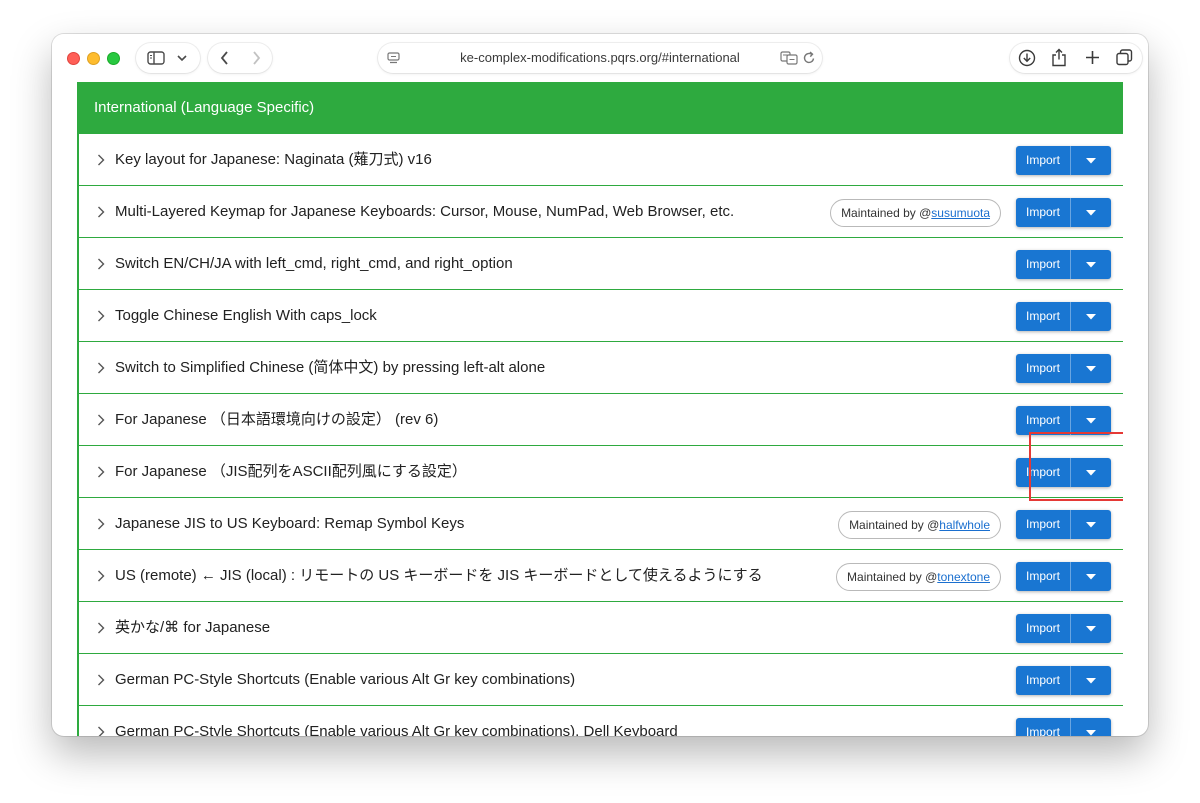  What do you see at coordinates (168, 58) in the screenshot?
I see `sidebar-toggle-group` at bounding box center [168, 58].